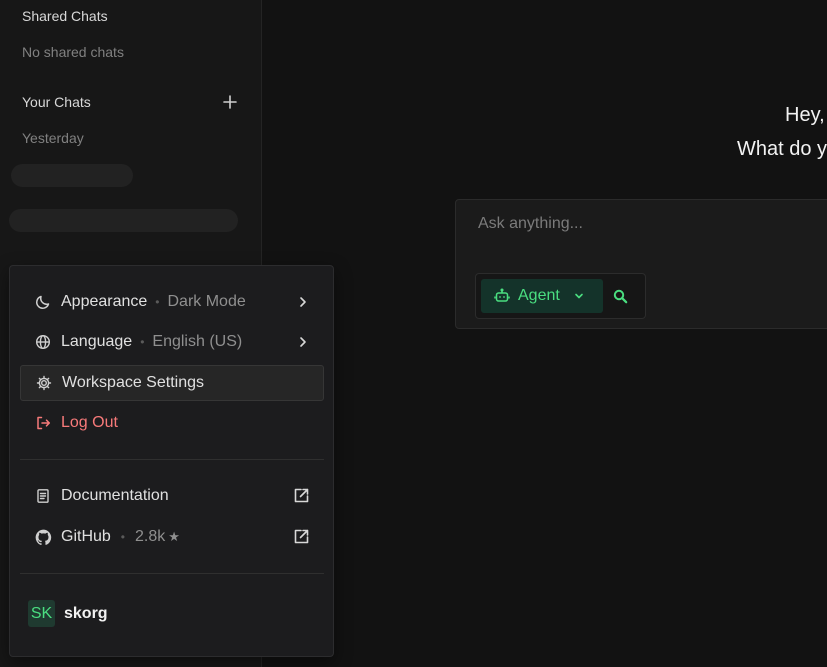 Image resolution: width=827 pixels, height=667 pixels. Describe the element at coordinates (44, 383) in the screenshot. I see `gear-icon` at that location.